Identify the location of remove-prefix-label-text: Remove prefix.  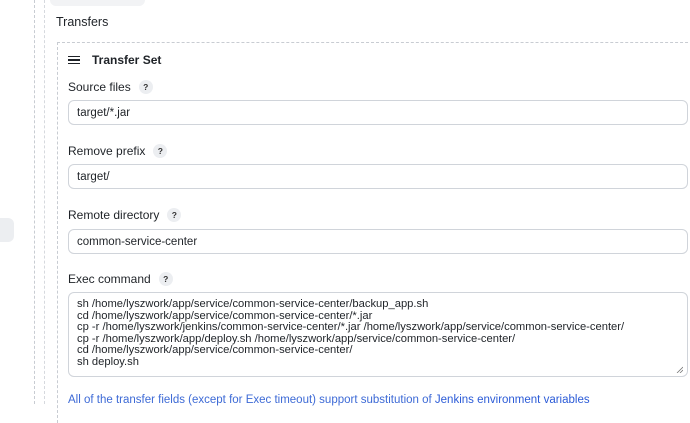
(107, 151).